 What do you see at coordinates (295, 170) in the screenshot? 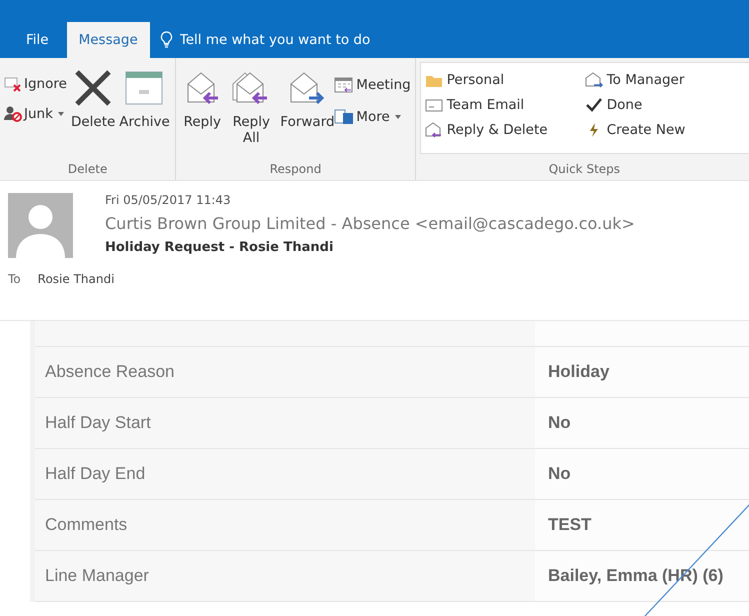
I see `group-label: Respond` at bounding box center [295, 170].